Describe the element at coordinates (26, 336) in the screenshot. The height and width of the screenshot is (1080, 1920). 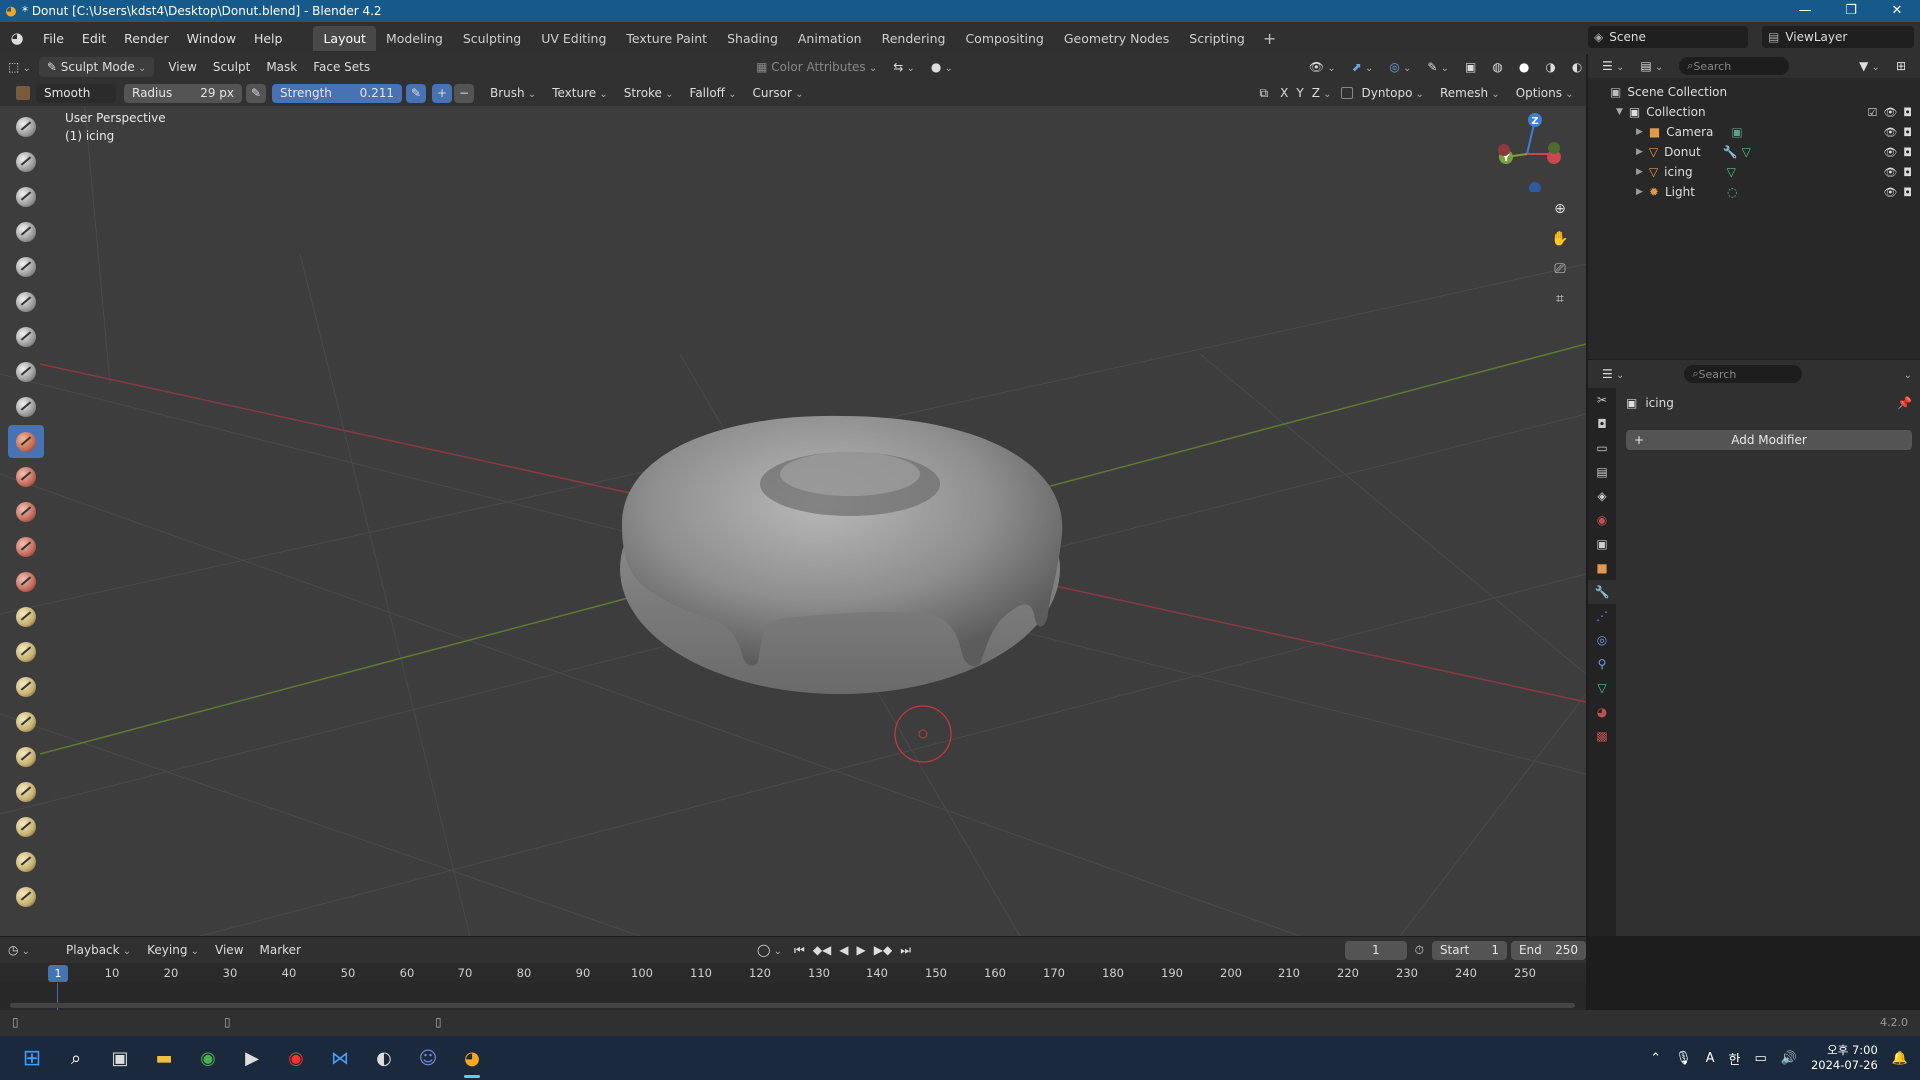
I see `tool-inflate` at that location.